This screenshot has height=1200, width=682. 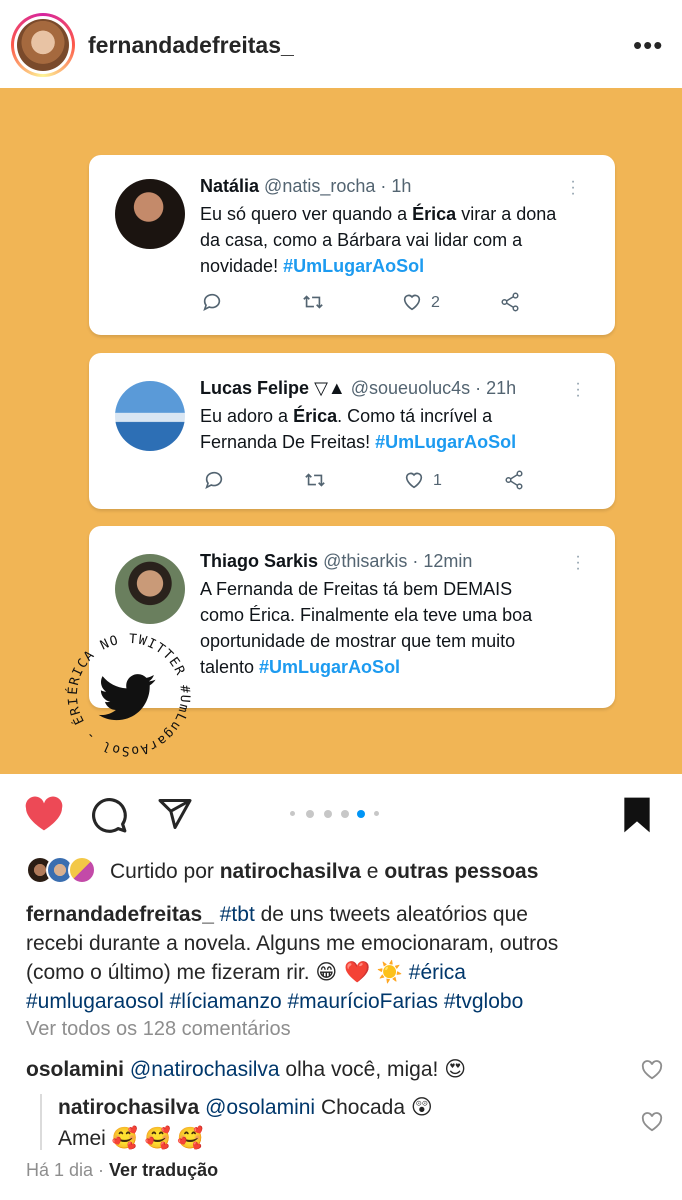 What do you see at coordinates (82, 870) in the screenshot?
I see `liker-avatar` at bounding box center [82, 870].